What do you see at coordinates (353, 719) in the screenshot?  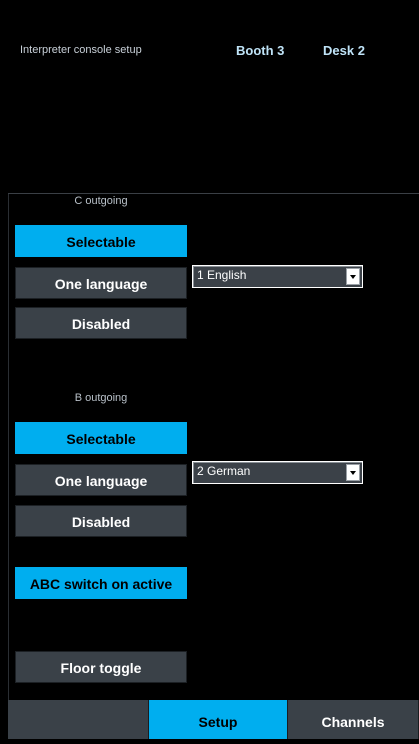 I see `tab-channels: Channels` at bounding box center [353, 719].